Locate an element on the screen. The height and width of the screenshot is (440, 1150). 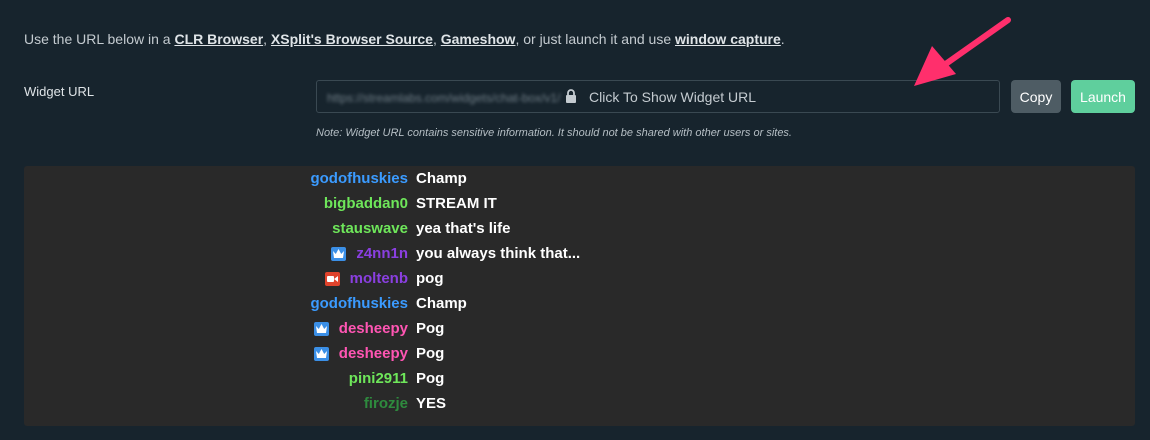
chat-username: moltenb is located at coordinates (378, 278).